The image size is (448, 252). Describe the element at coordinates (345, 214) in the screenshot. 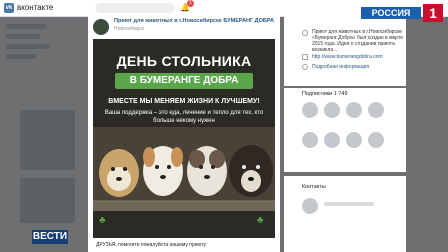

I see `contacts-panel: Контакты` at that location.